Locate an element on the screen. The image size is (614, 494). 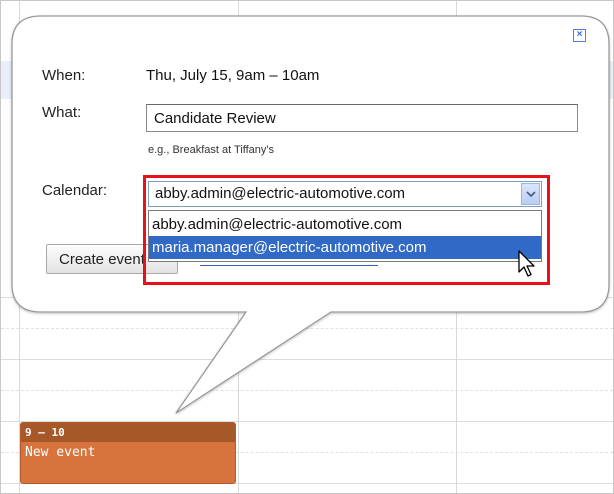
when-value: Thu, July 15, 9am – 10am is located at coordinates (233, 75).